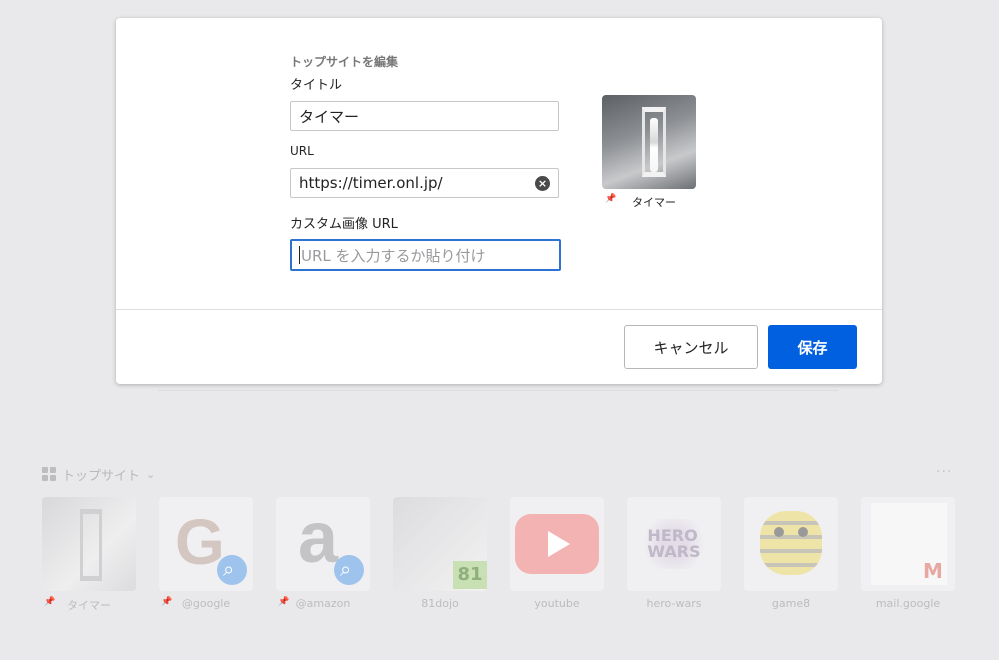  Describe the element at coordinates (440, 544) in the screenshot. I see `screenshot-thumbnail: 81` at that location.